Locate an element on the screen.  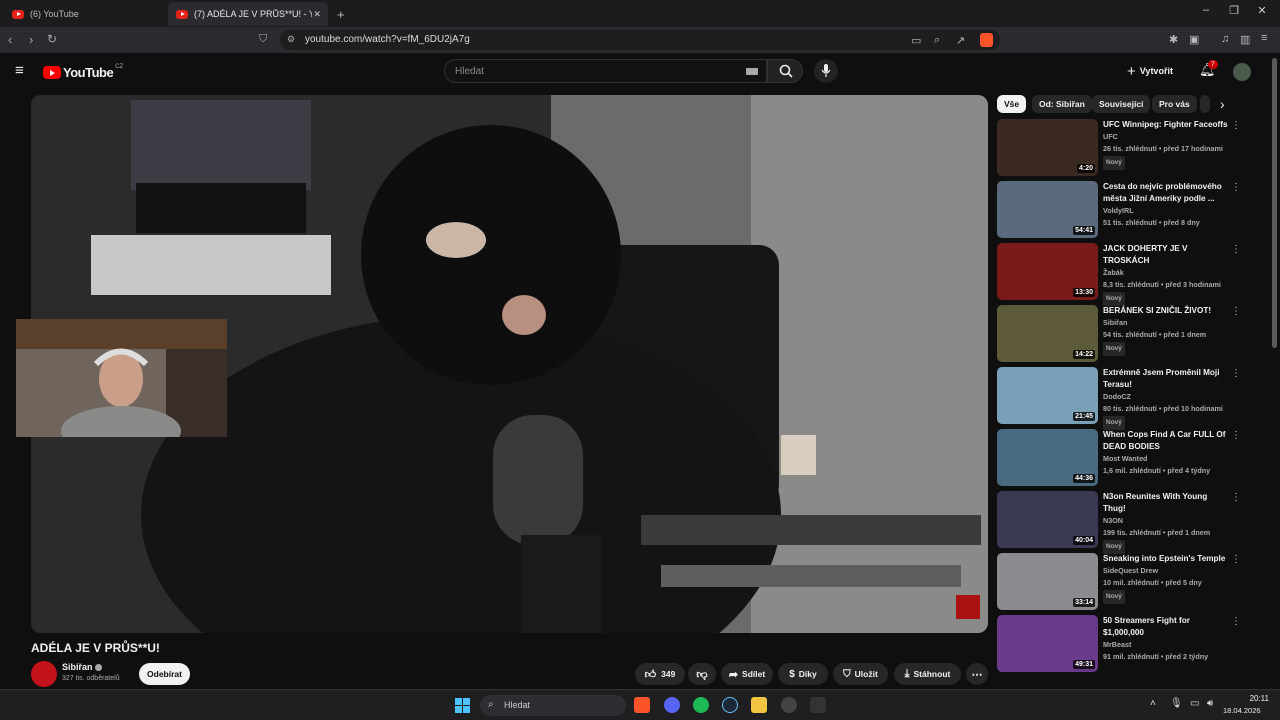
tab-current-video: (7) ADÉLA JE V PRŮS**U! - YouTu ✕ is located at coordinates (248, 14).